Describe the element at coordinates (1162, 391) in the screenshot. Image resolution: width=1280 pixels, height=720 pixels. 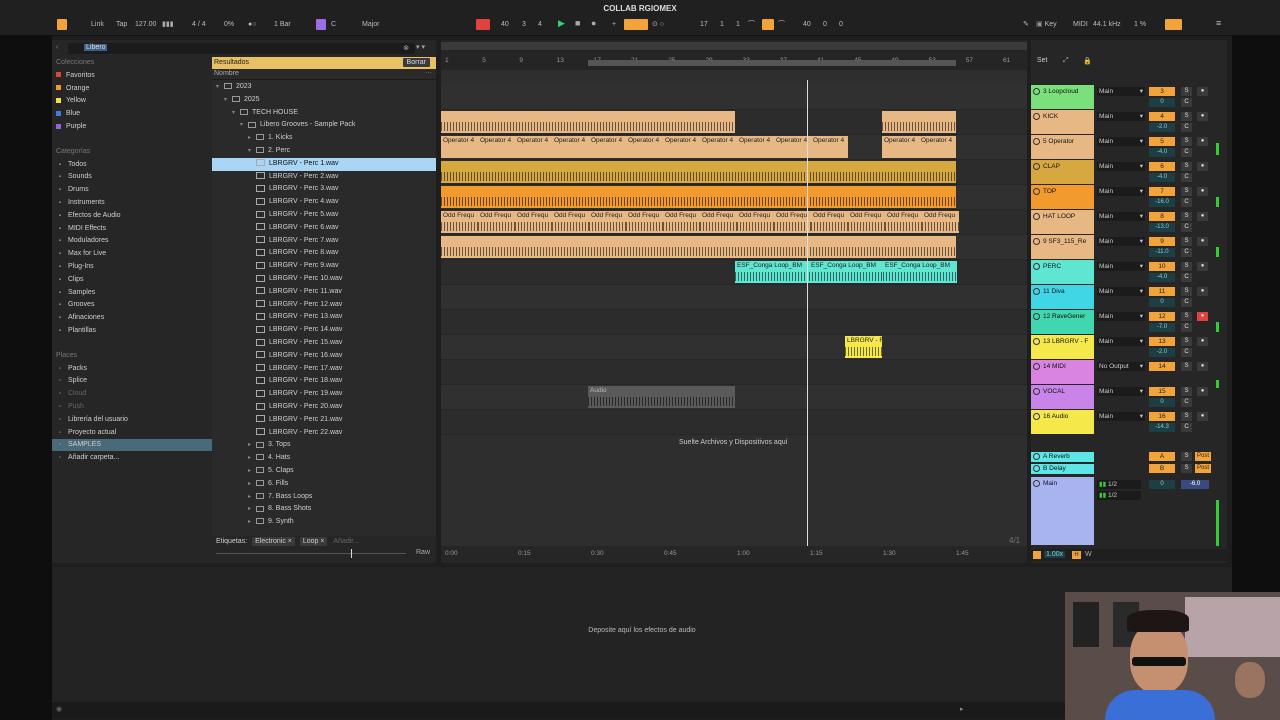
I see `track-number: 15` at that location.